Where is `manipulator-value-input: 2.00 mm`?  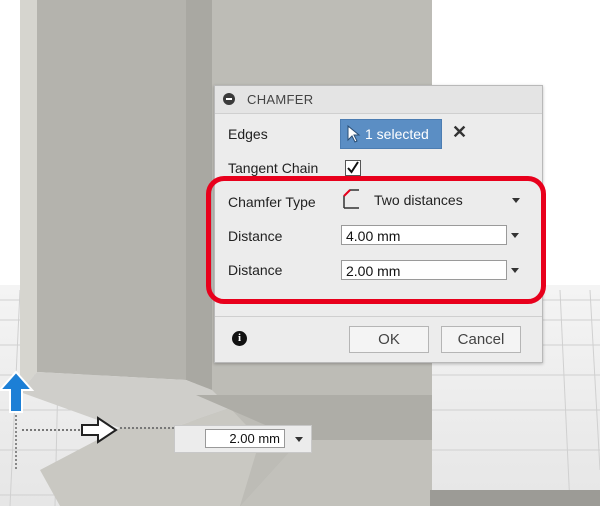
manipulator-value-input: 2.00 mm is located at coordinates (245, 438).